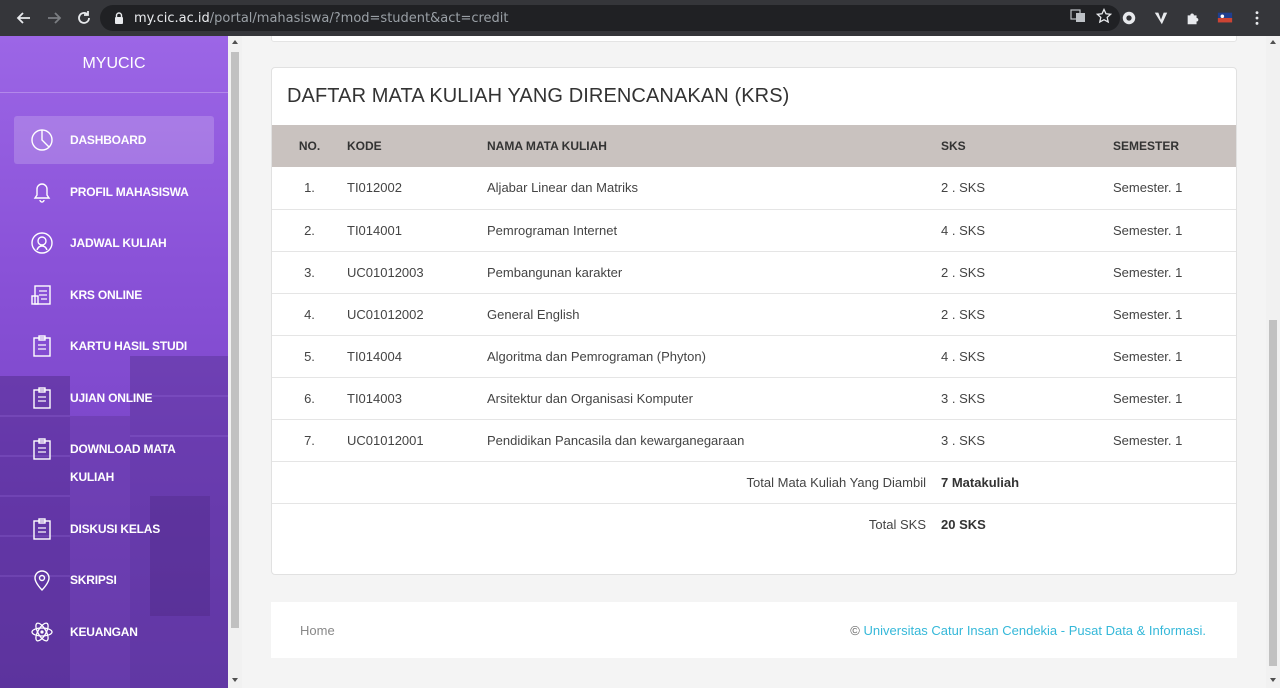  What do you see at coordinates (417, 272) in the screenshot?
I see `cell-kode: UC01012003` at bounding box center [417, 272].